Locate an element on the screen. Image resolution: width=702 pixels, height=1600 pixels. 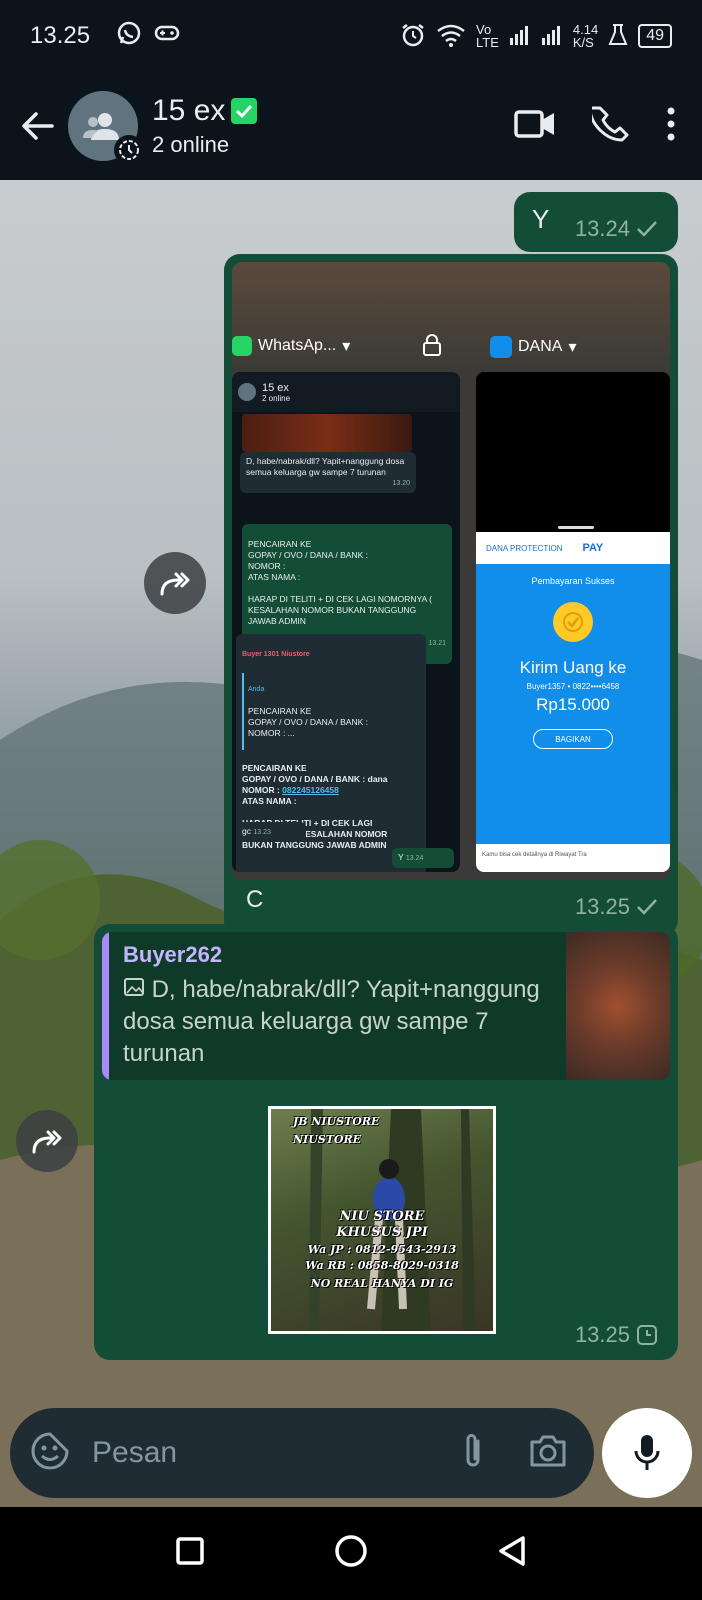
message-text: Y is located at coordinates (541, 219).